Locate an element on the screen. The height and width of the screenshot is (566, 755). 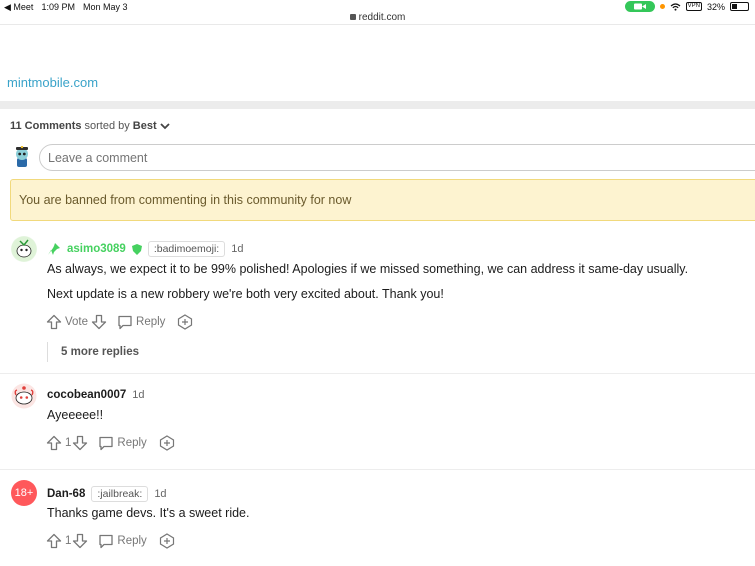
comments-sort-bar: 11 Comments sorted by Best is located at coordinates (90, 126).